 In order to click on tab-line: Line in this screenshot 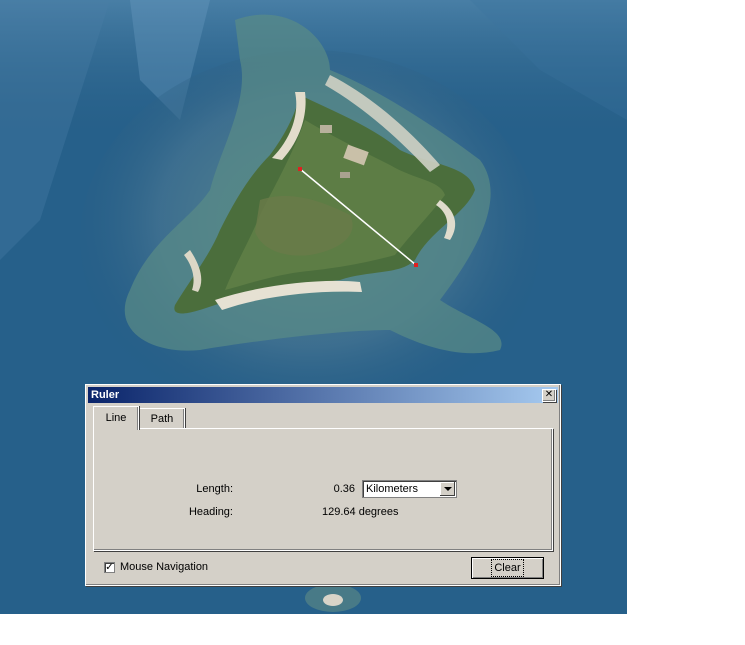, I will do `click(116, 418)`.